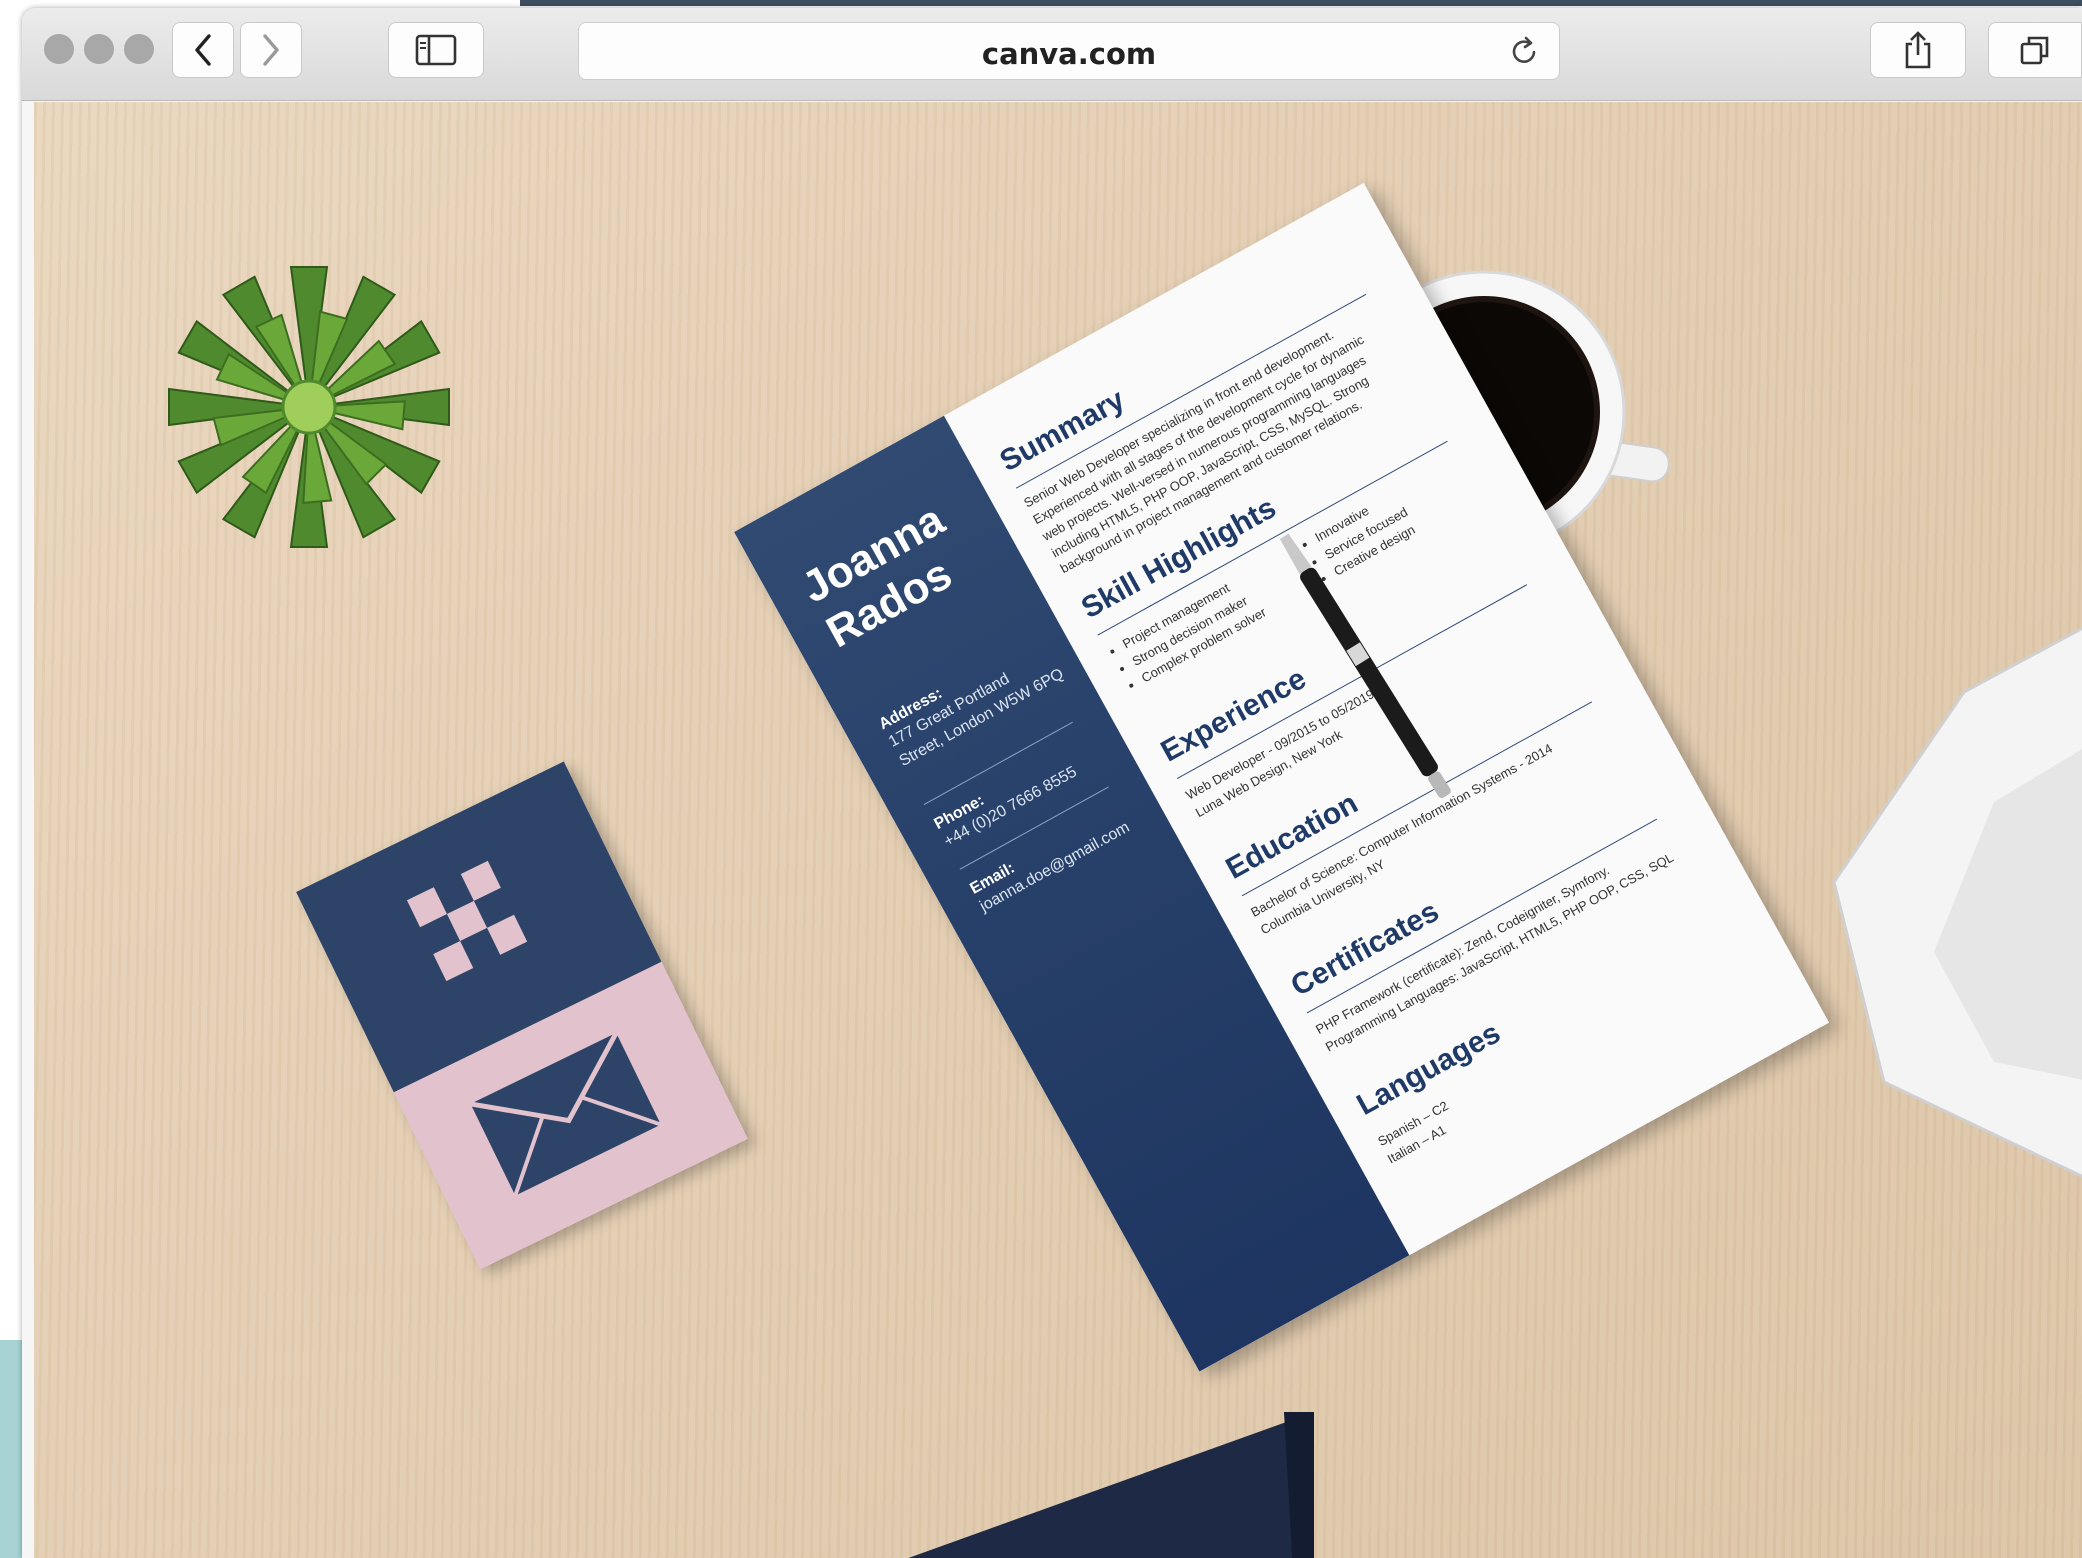 The image size is (2082, 1558). I want to click on zoom-window-button, so click(139, 49).